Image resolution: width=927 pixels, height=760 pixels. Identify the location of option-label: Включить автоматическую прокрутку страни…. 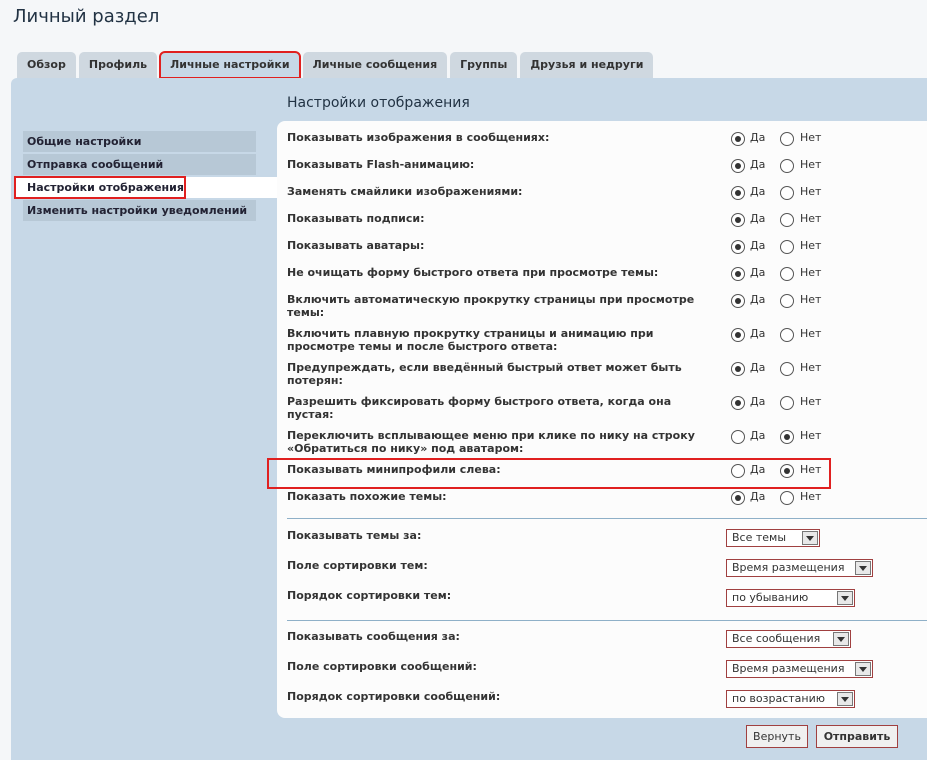
(491, 306).